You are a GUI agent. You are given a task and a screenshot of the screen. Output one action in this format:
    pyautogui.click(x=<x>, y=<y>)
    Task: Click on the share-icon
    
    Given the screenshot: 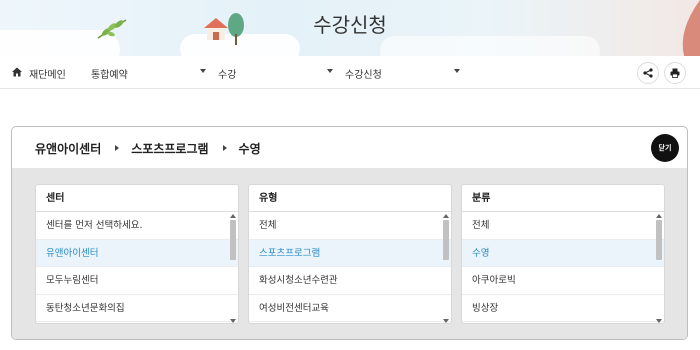 What is the action you would take?
    pyautogui.click(x=648, y=73)
    